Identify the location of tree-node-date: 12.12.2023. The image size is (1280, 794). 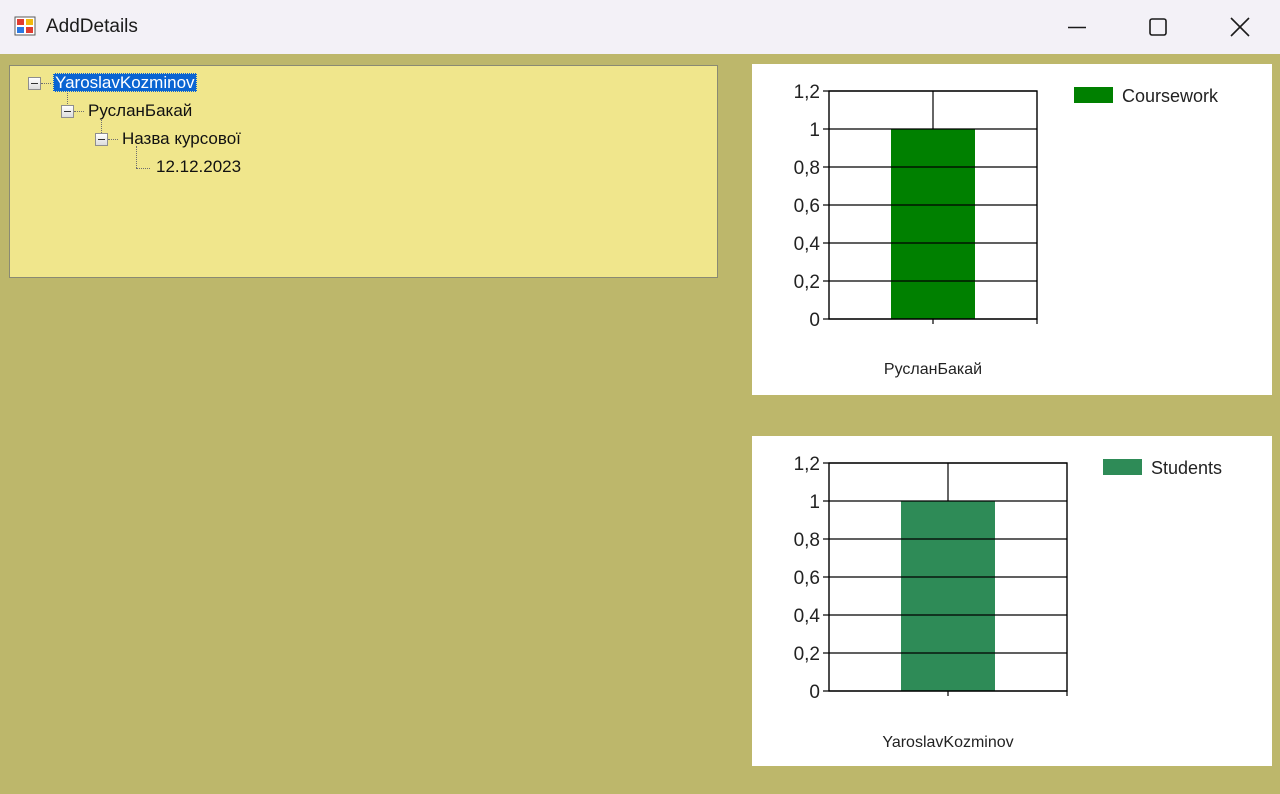
(198, 167).